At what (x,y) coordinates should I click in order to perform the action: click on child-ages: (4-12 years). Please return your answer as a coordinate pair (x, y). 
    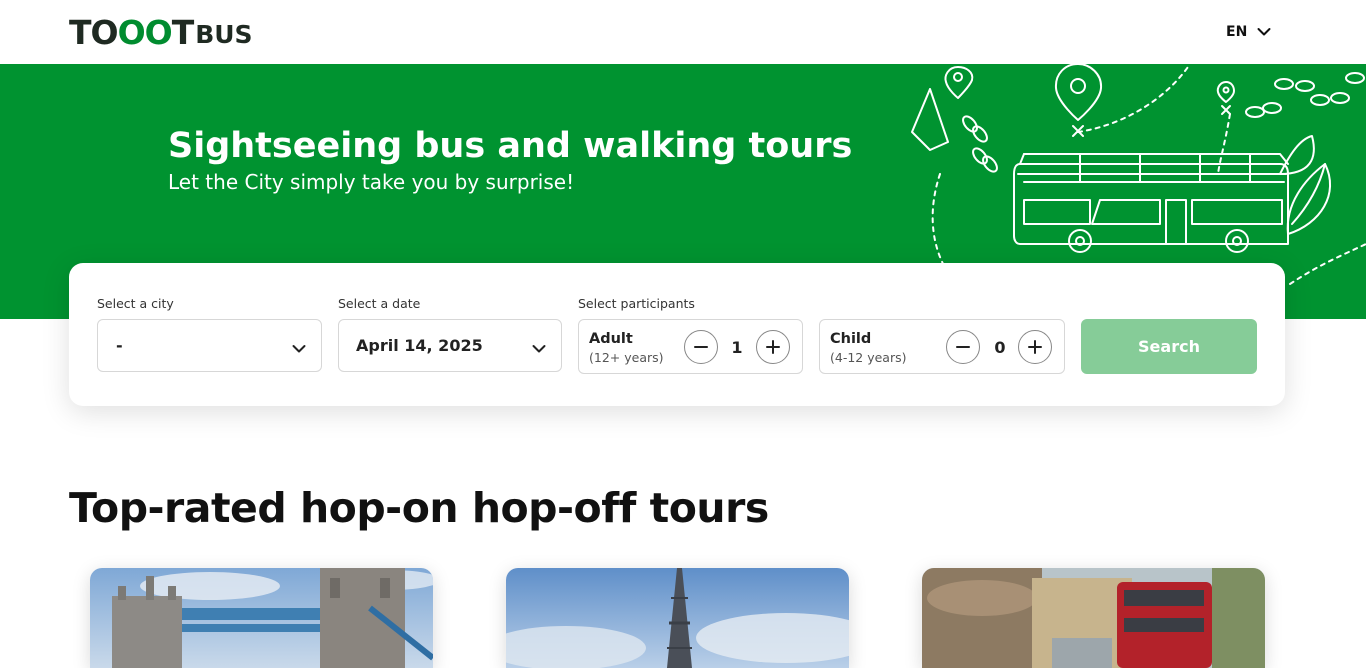
    Looking at the image, I should click on (868, 357).